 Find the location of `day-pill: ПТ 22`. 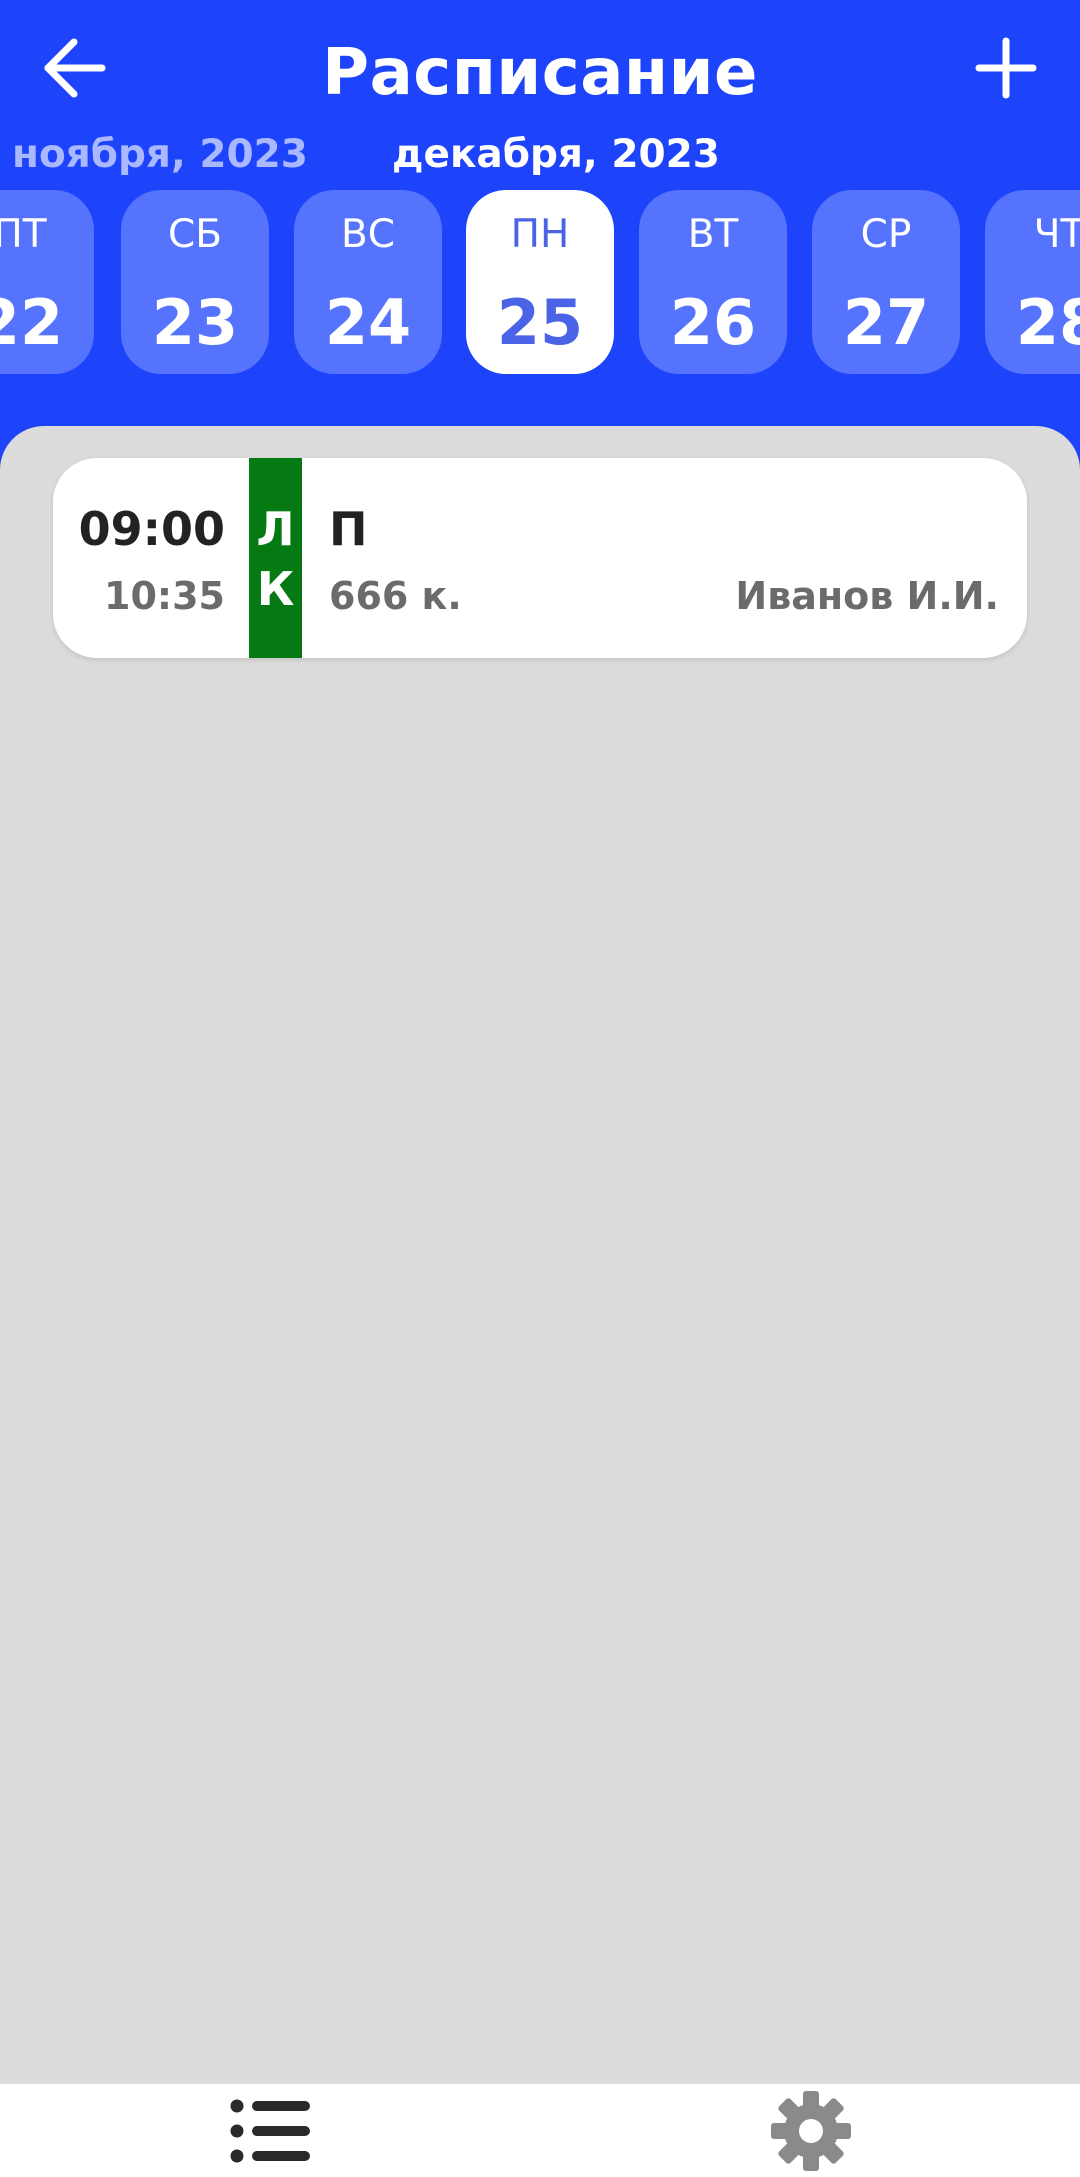

day-pill: ПТ 22 is located at coordinates (47, 282).